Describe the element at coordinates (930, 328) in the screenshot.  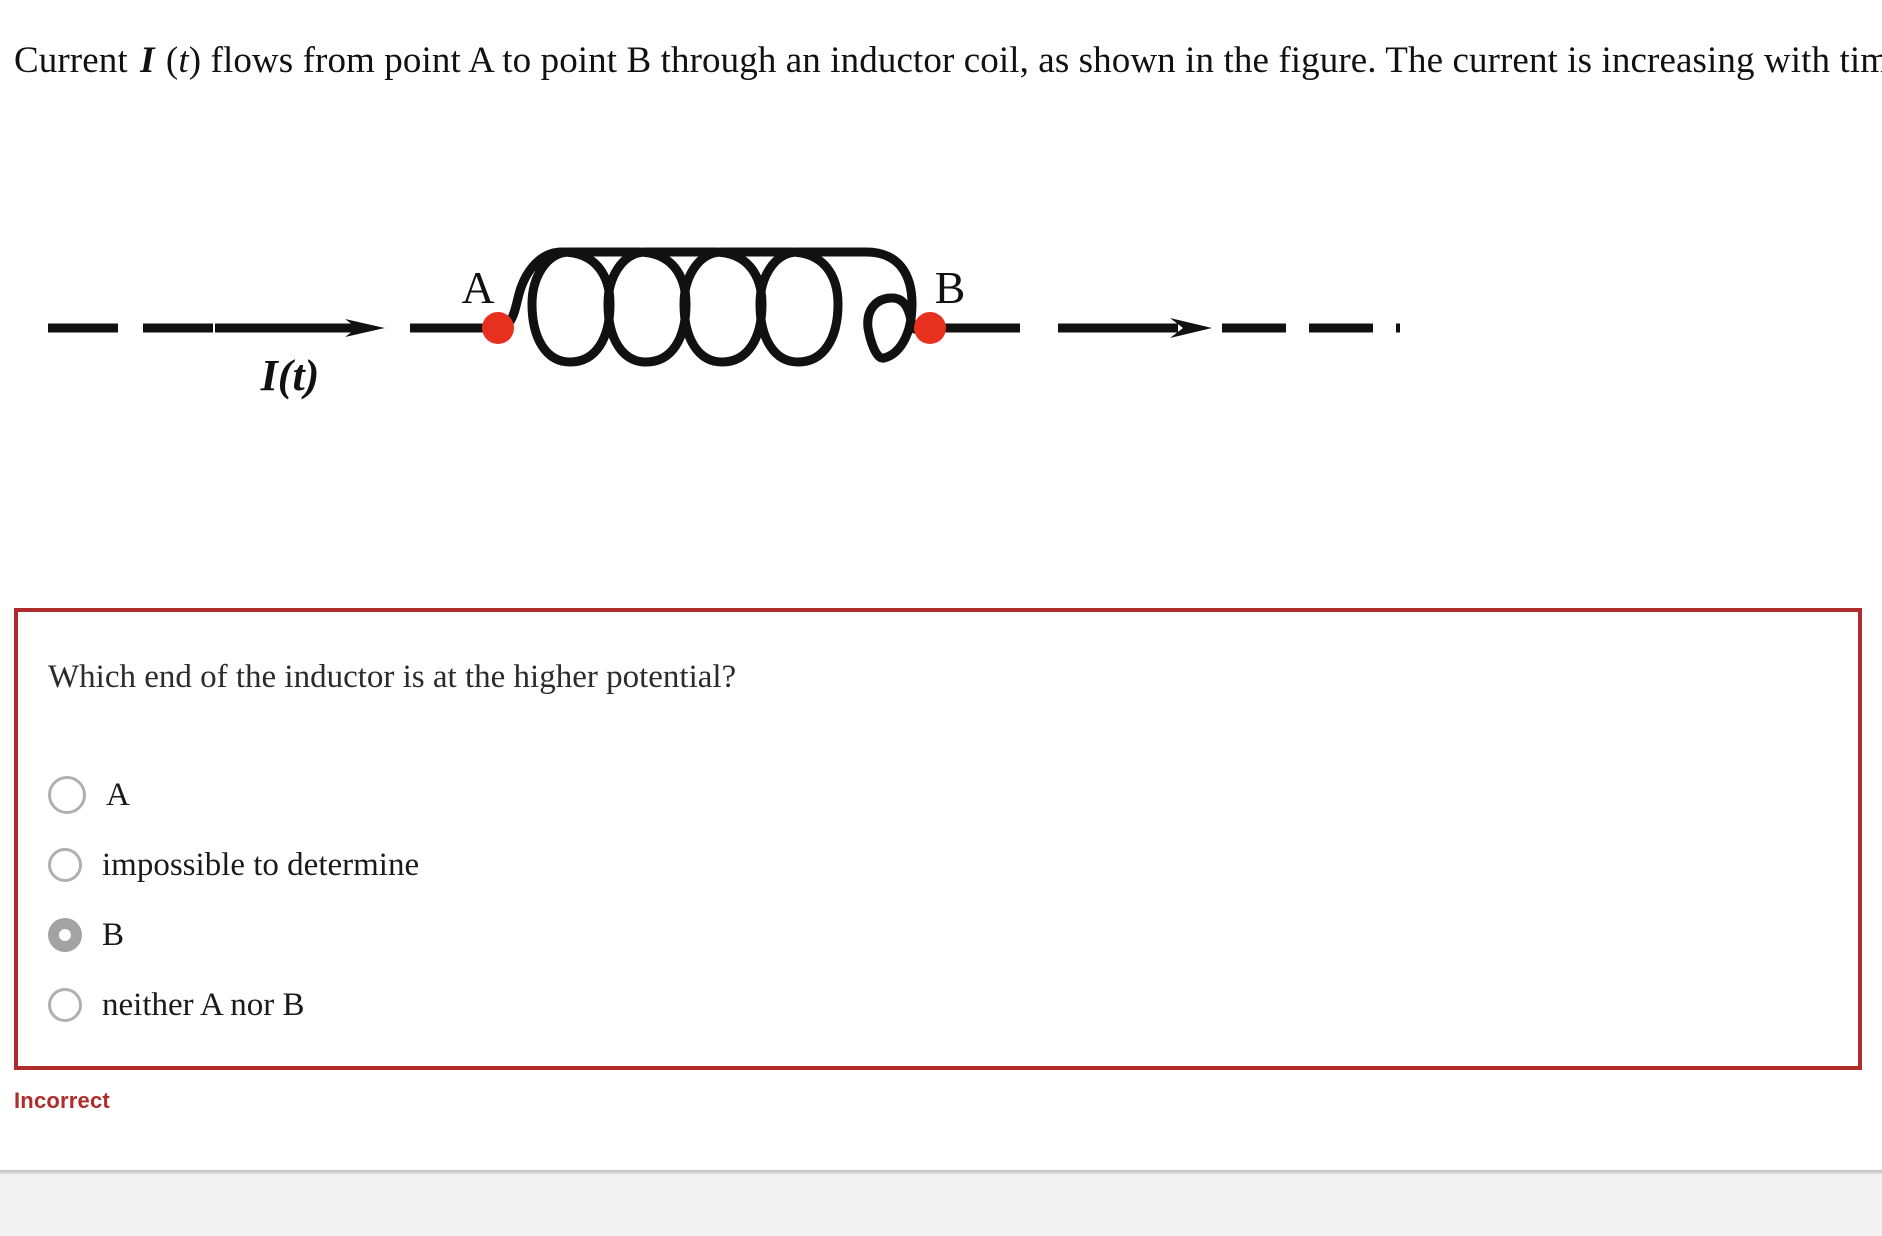
I see `point-b-dot` at that location.